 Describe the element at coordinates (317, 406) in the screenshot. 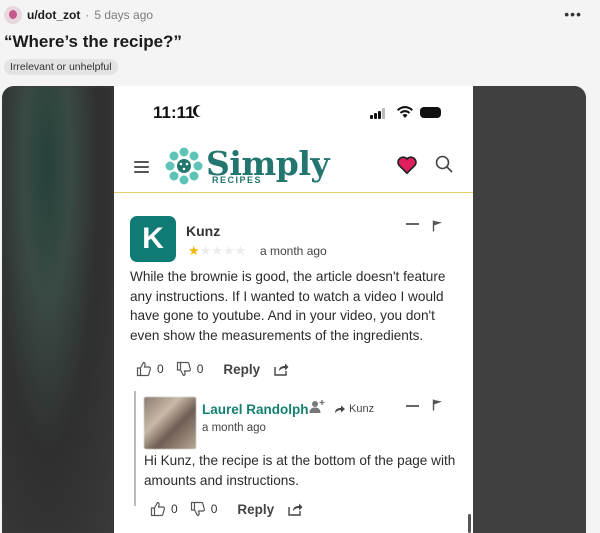

I see `add-user-icon` at that location.